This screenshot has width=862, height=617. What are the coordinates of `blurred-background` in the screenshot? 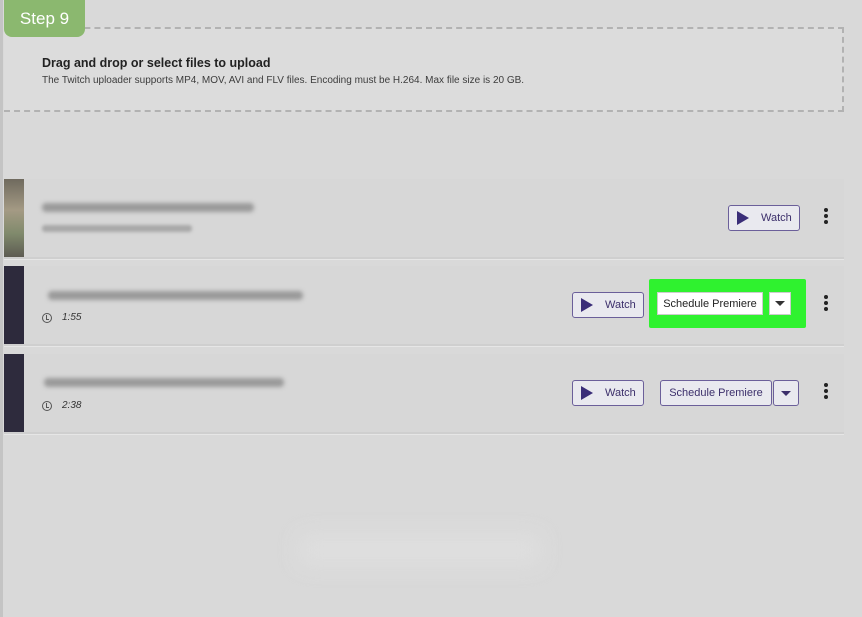 It's located at (420, 550).